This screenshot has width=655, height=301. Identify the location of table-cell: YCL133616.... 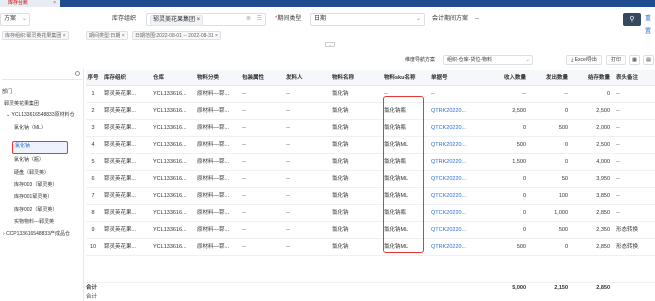
(170, 162).